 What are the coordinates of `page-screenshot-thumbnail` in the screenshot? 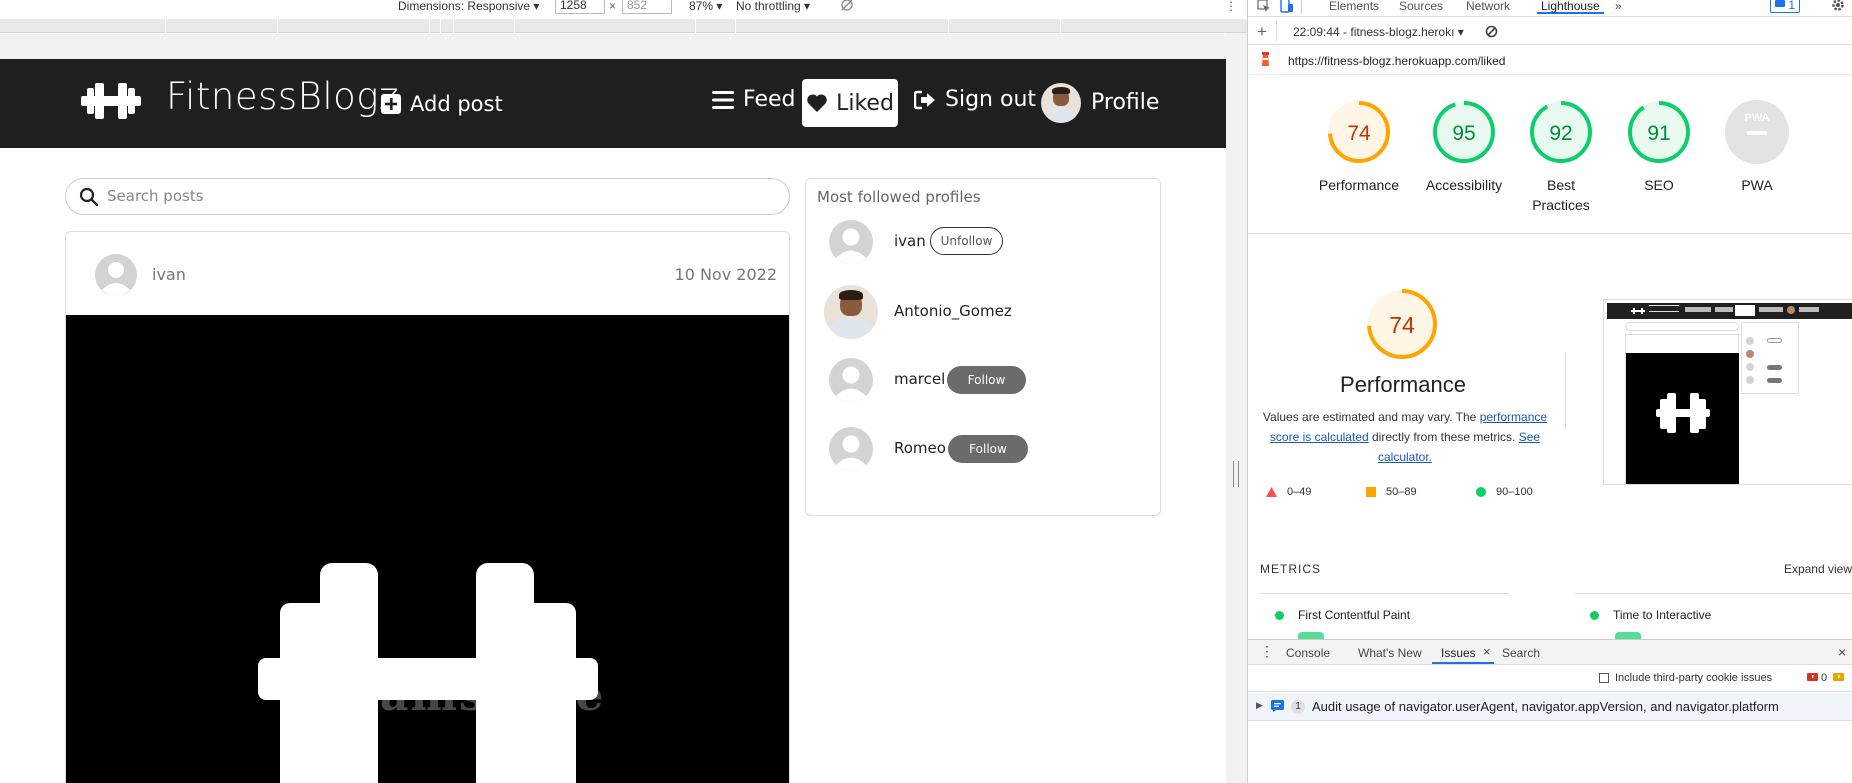 It's located at (1727, 392).